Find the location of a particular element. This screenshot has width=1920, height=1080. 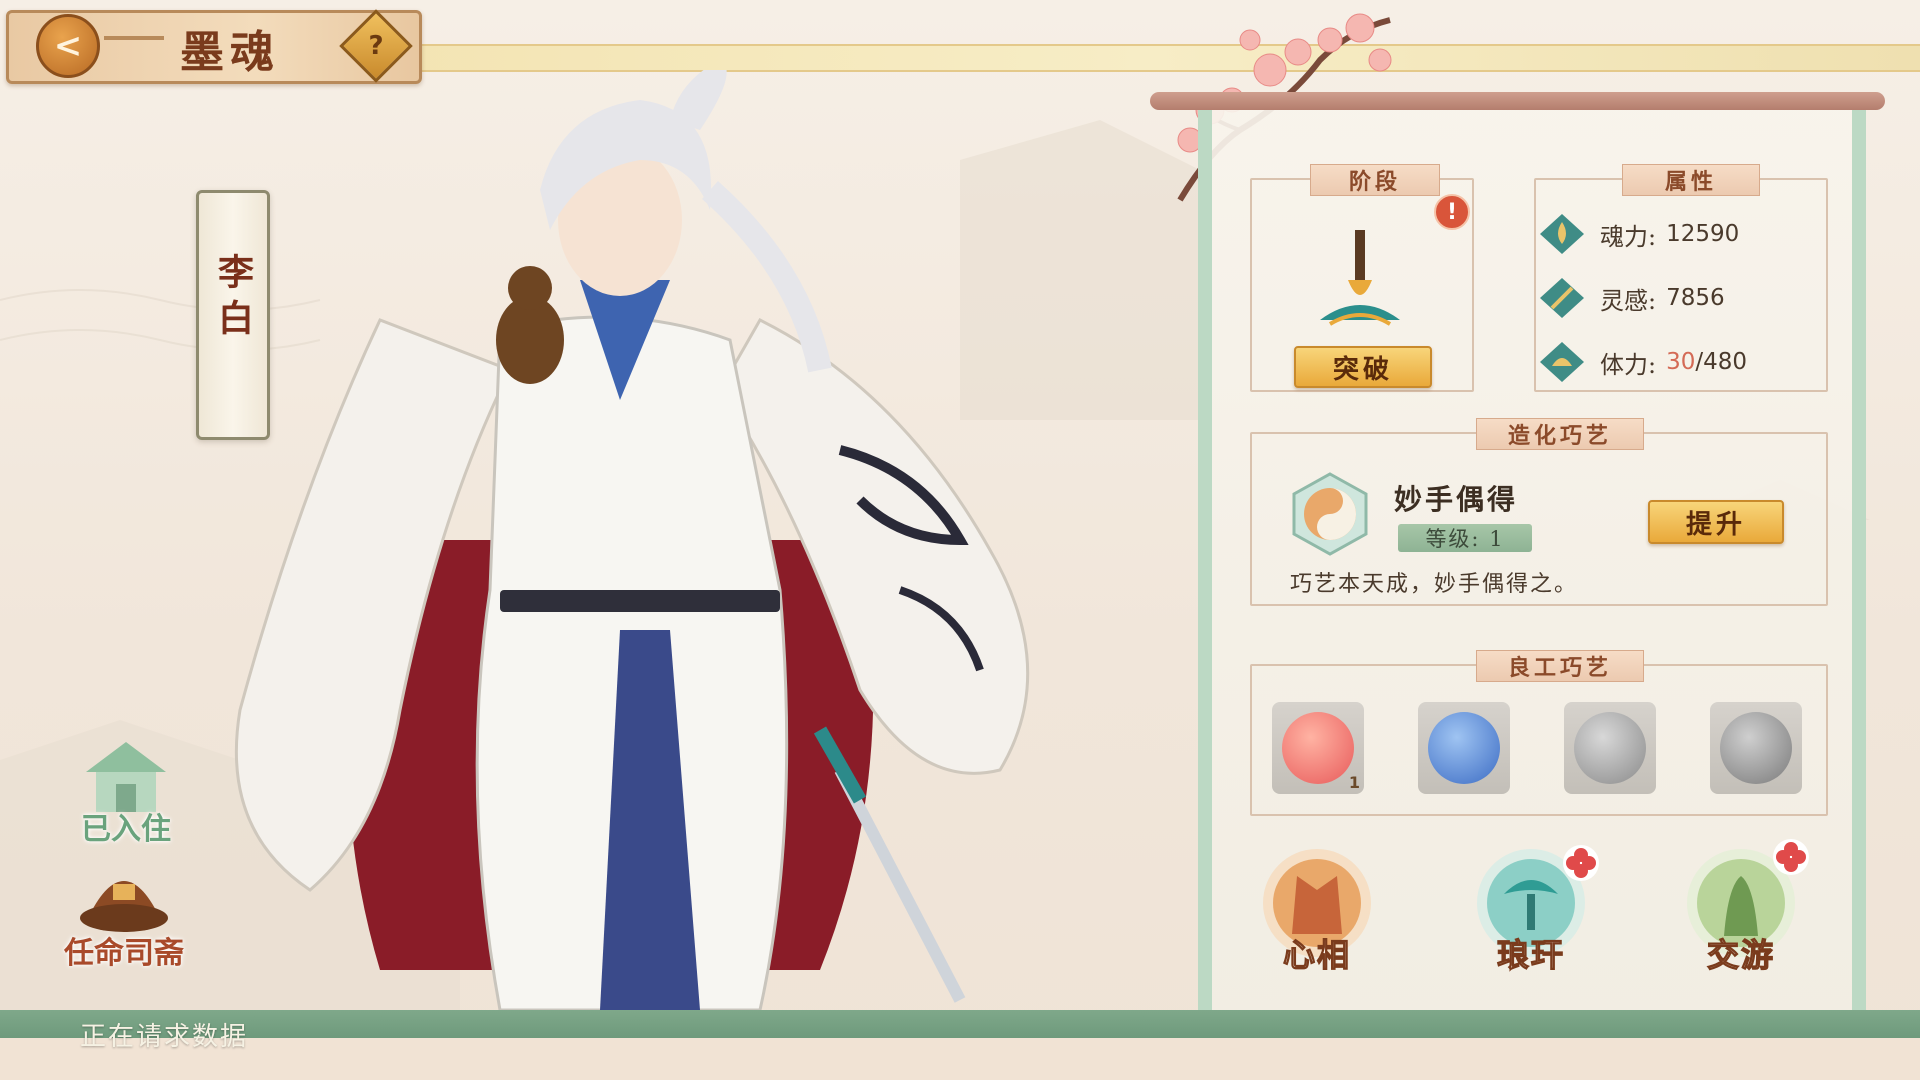

help-icon: ? is located at coordinates (376, 46).